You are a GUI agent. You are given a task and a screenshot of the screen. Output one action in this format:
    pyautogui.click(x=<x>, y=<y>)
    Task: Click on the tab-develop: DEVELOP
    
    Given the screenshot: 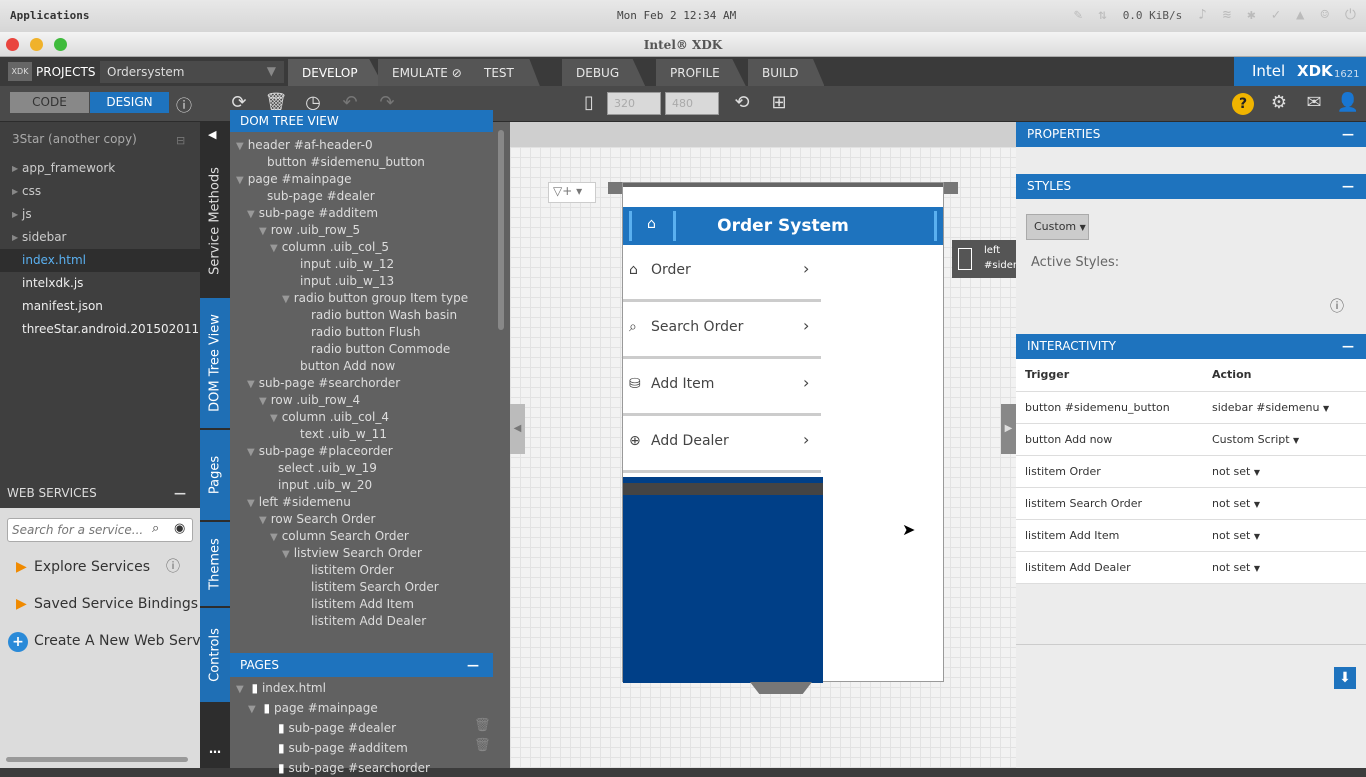 What is the action you would take?
    pyautogui.click(x=336, y=72)
    